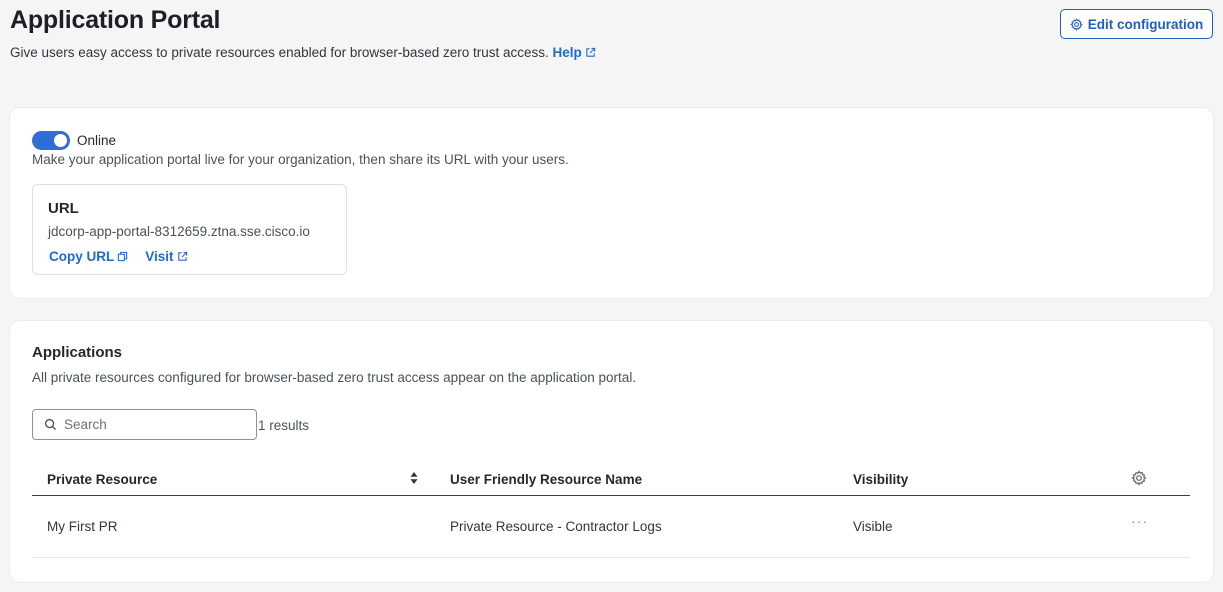 The width and height of the screenshot is (1223, 592). What do you see at coordinates (97, 140) in the screenshot?
I see `online-toggle-label: Online` at bounding box center [97, 140].